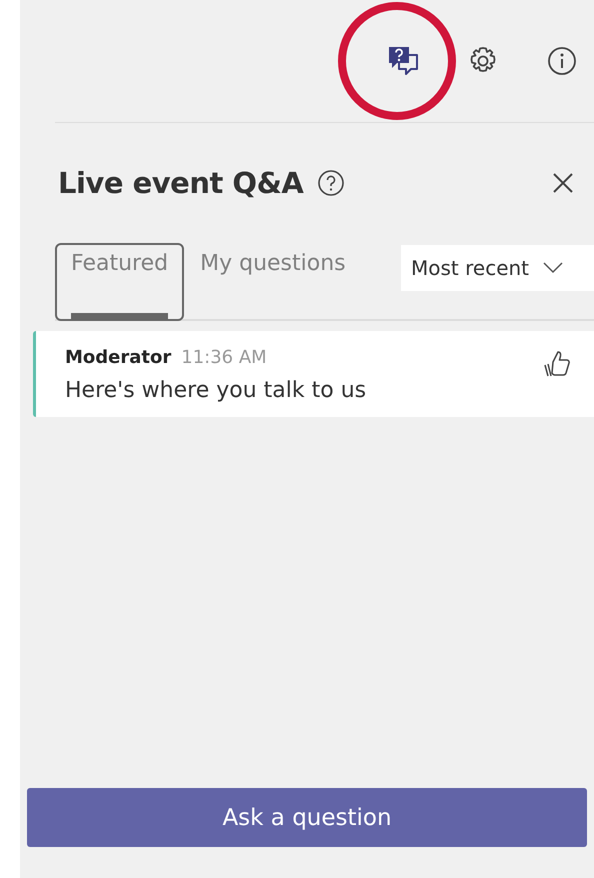 Image resolution: width=594 pixels, height=878 pixels. I want to click on info-icon, so click(562, 61).